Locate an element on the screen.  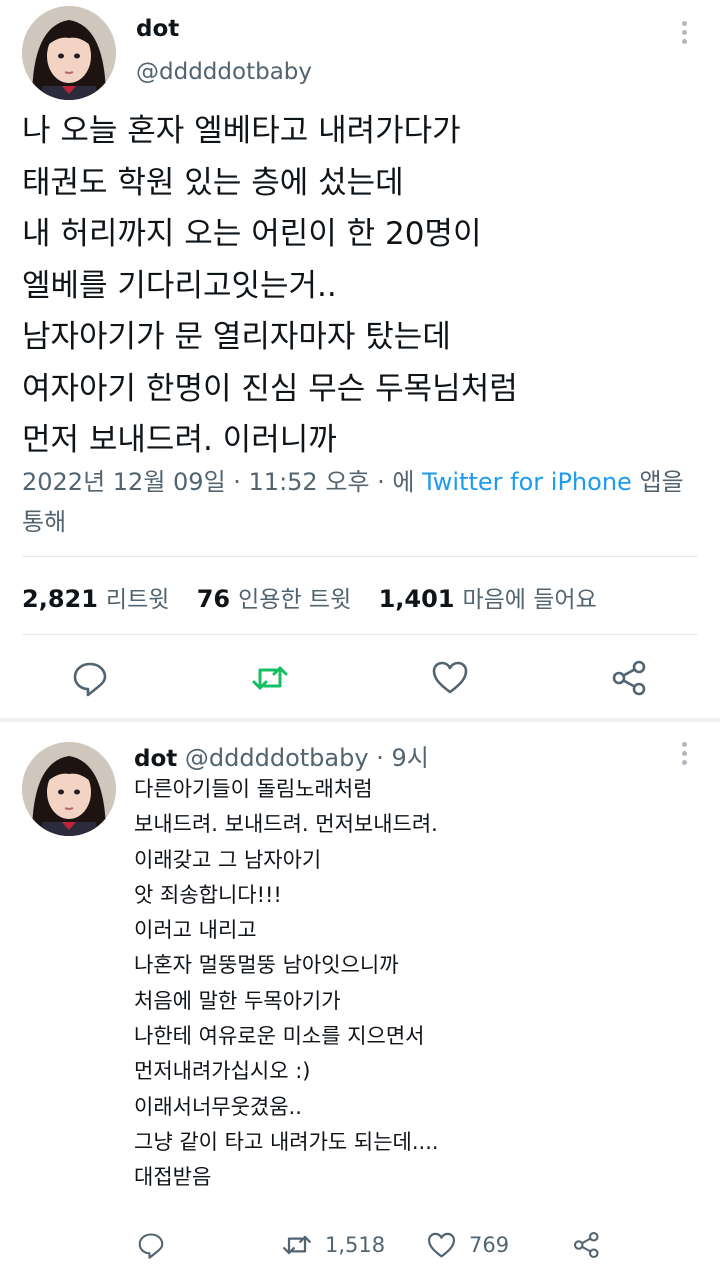
reply-share-button is located at coordinates (593, 1245).